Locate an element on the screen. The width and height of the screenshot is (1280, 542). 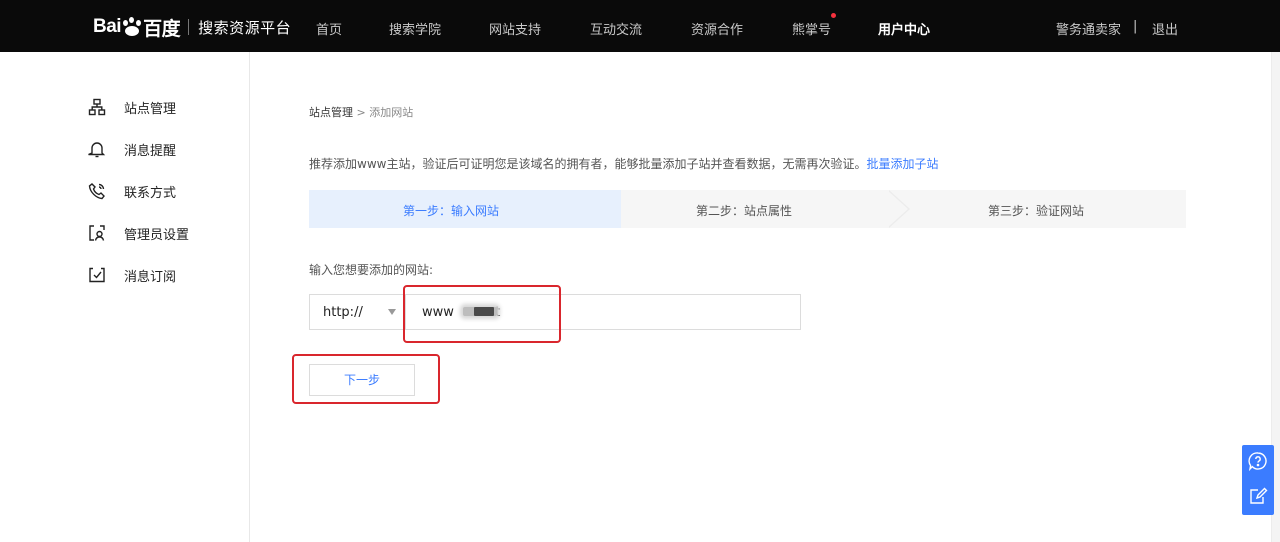
admin-icon is located at coordinates (97, 233).